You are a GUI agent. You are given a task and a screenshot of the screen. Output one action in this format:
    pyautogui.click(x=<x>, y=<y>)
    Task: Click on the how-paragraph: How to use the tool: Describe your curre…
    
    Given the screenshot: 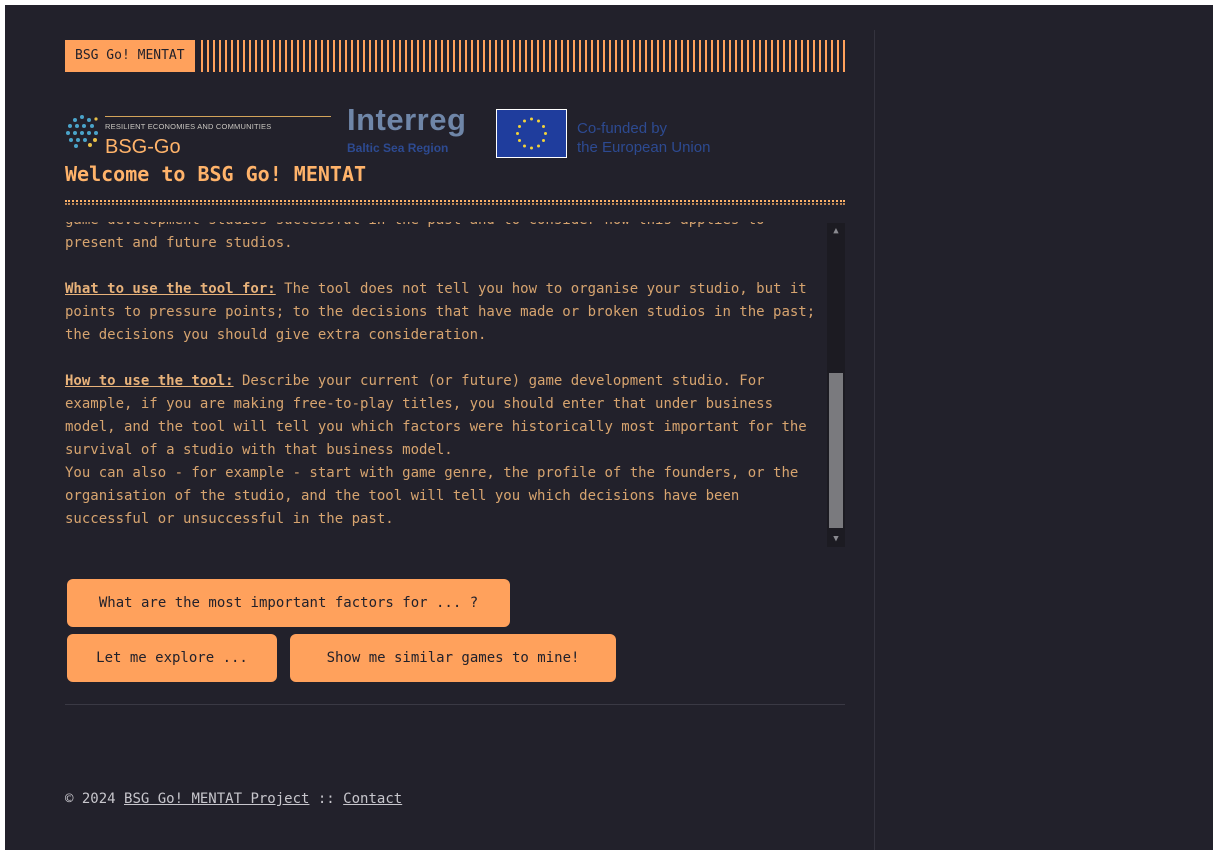 What is the action you would take?
    pyautogui.click(x=446, y=416)
    